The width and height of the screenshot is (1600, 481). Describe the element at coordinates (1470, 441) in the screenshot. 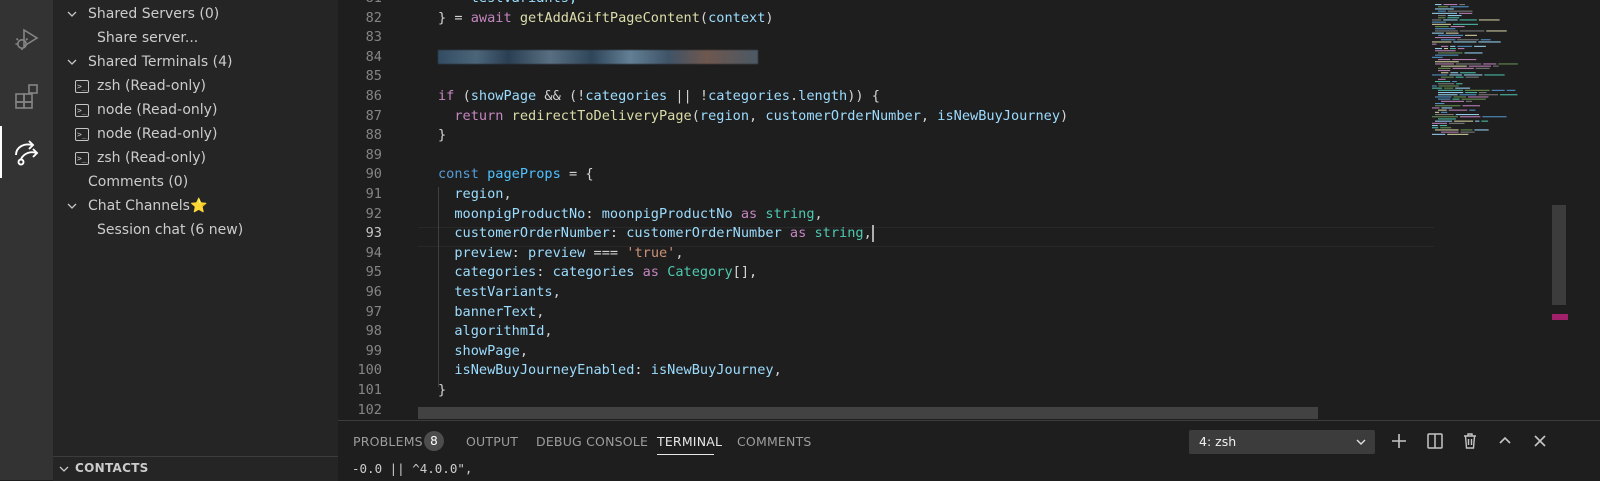

I see `kill-terminal-button` at that location.